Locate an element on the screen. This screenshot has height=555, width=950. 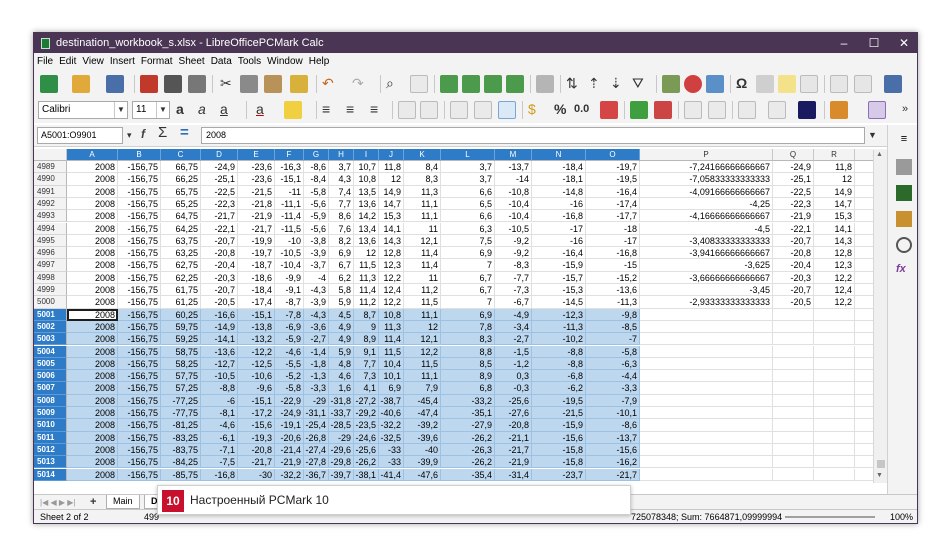
grid-cell: -22,1 is located at coordinates (219, 228).